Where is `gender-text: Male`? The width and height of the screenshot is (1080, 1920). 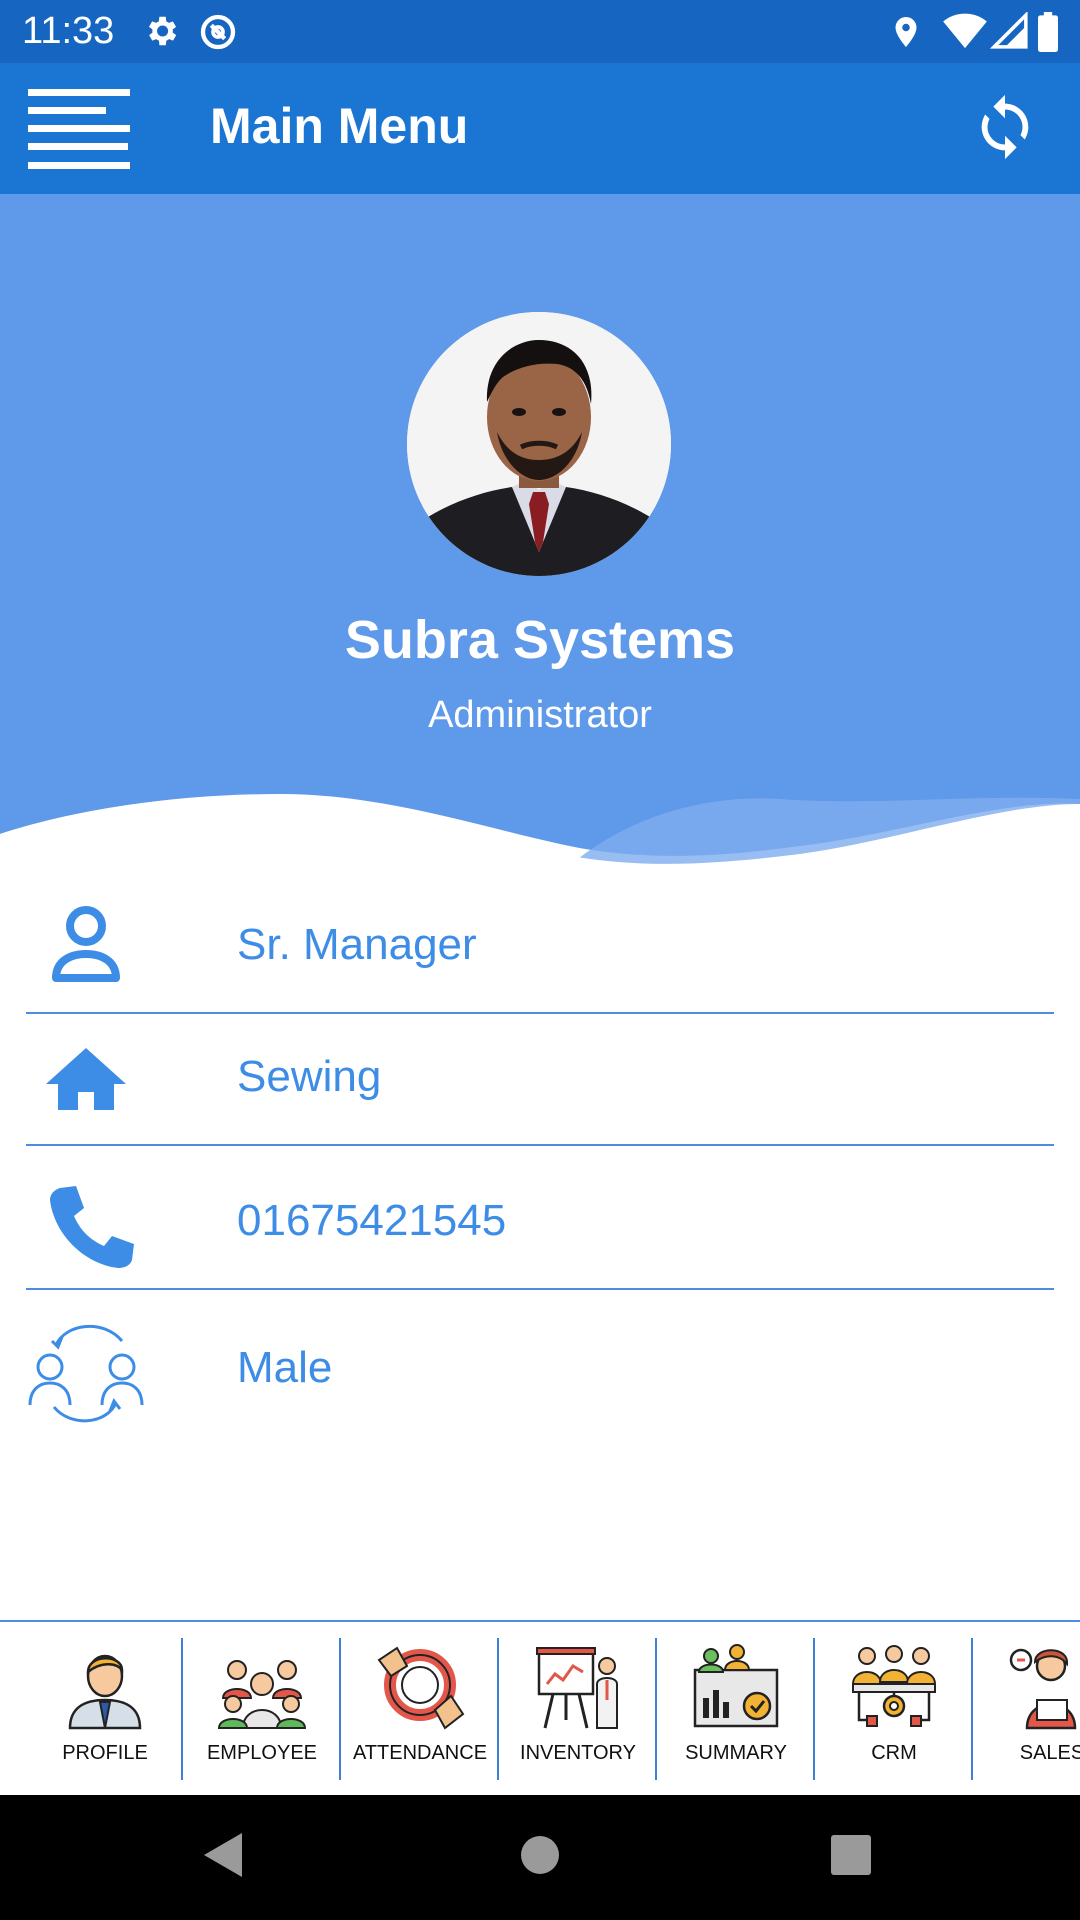 gender-text: Male is located at coordinates (285, 1367).